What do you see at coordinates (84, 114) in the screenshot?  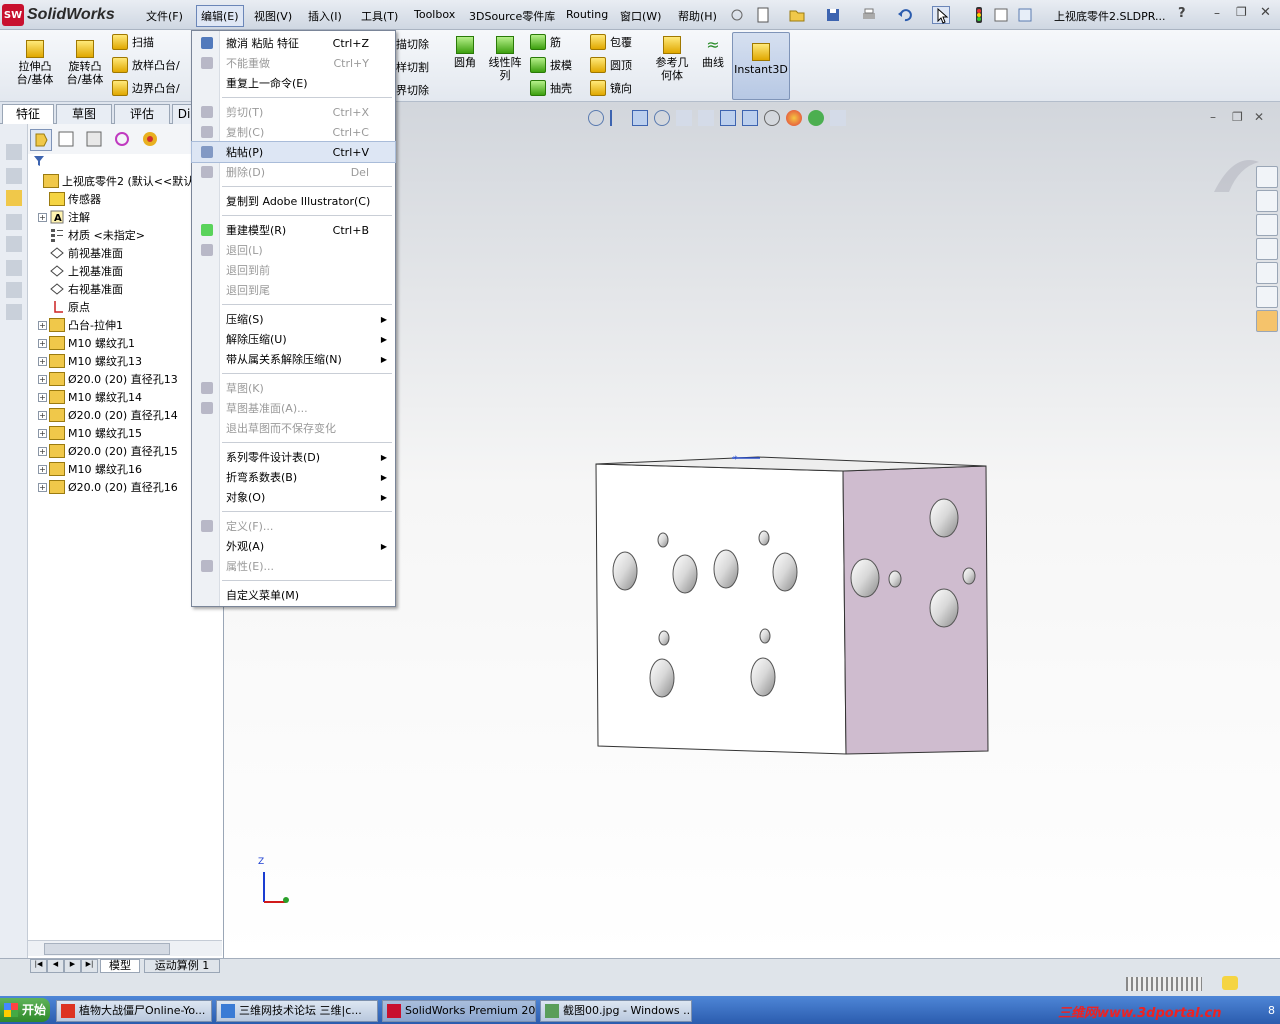 I see `tab-sketch: 草图` at bounding box center [84, 114].